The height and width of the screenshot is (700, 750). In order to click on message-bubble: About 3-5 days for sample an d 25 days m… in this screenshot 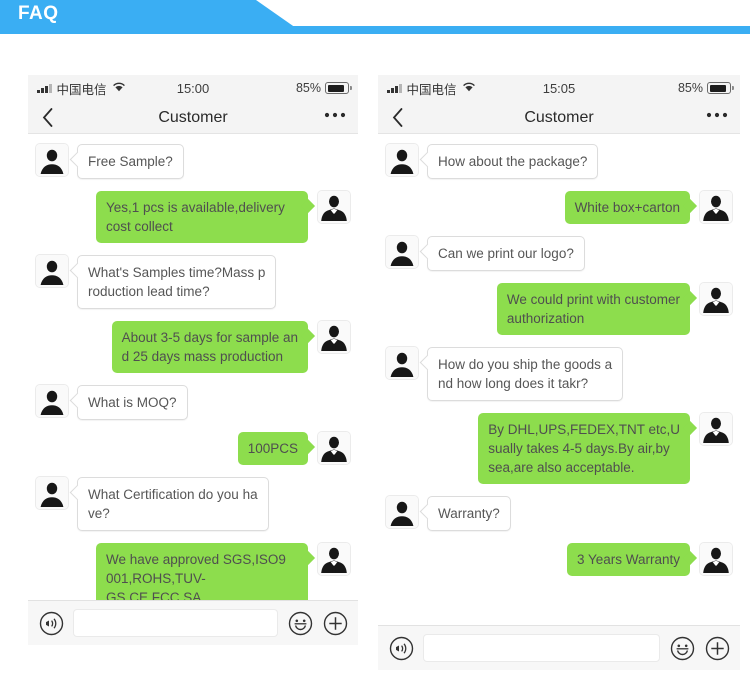, I will do `click(209, 347)`.